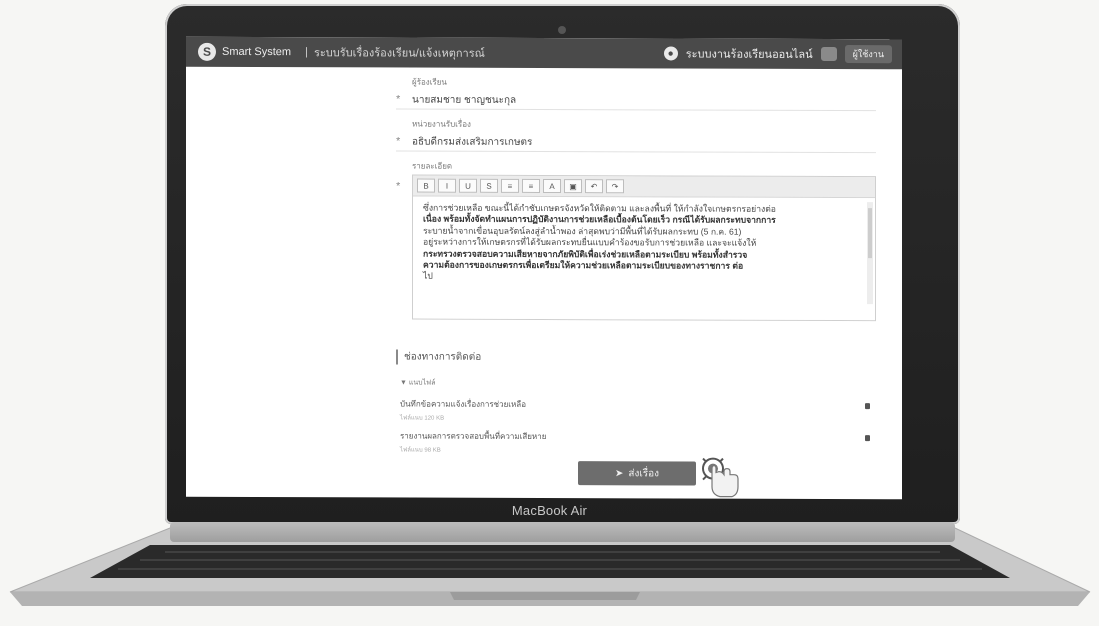 This screenshot has width=1099, height=626. What do you see at coordinates (644, 473) in the screenshot?
I see `submit-label: ส่งเรื่อง` at bounding box center [644, 473].